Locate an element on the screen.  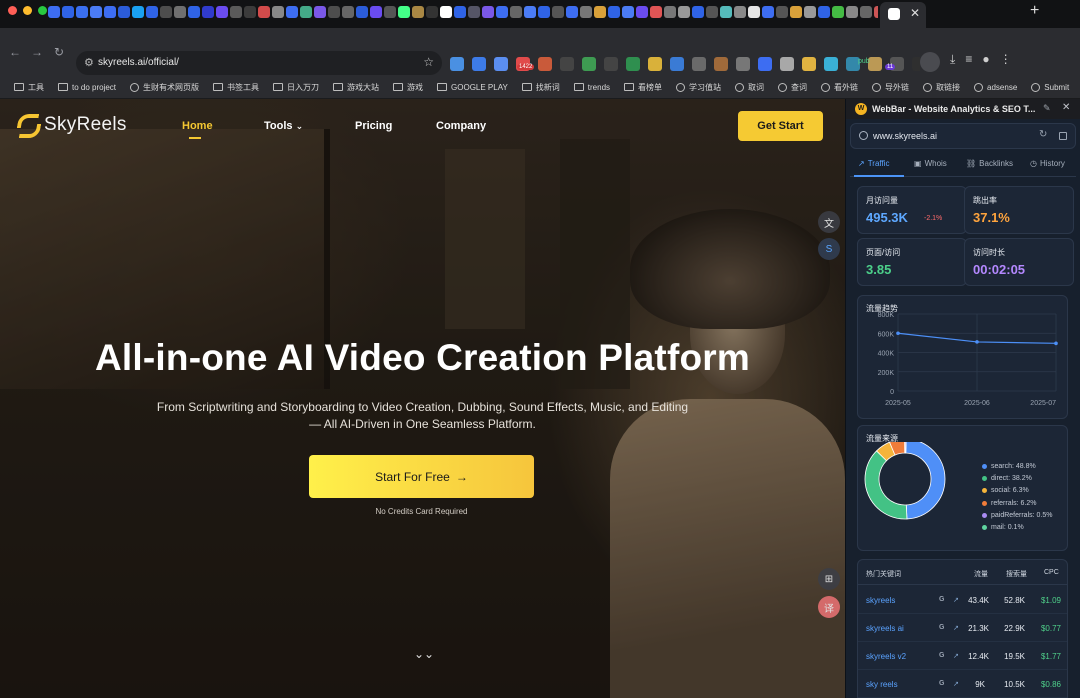
site-info-icon: ⚙ is located at coordinates (89, 62).